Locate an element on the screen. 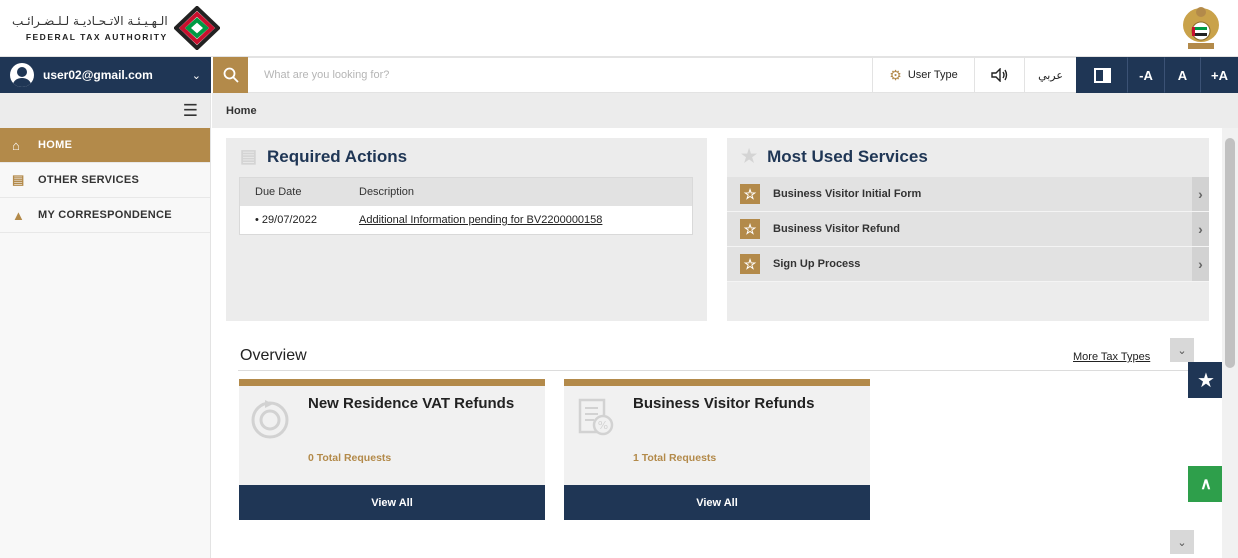 Image resolution: width=1238 pixels, height=558 pixels. scrollbar-thumb is located at coordinates (1230, 253).